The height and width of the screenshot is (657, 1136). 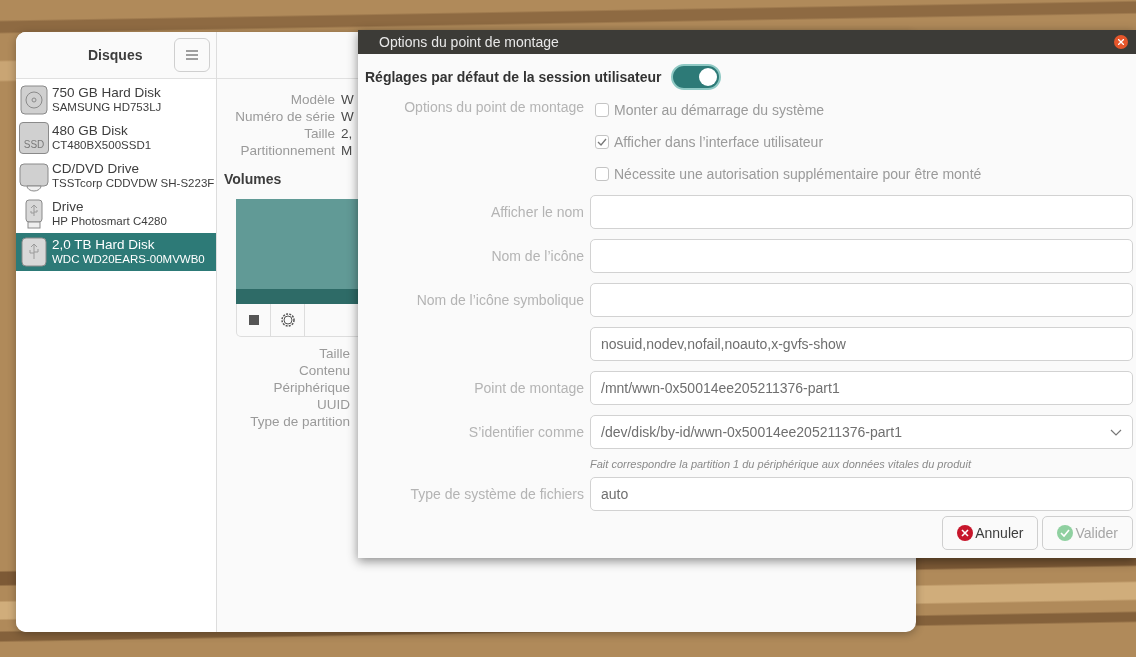 What do you see at coordinates (1116, 432) in the screenshot?
I see `chevron-down-icon` at bounding box center [1116, 432].